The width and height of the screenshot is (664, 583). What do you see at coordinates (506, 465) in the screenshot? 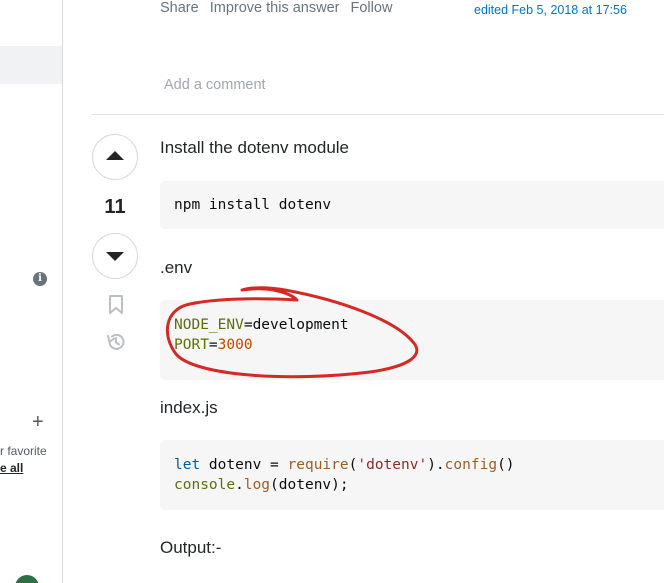
I see `code-text: ()` at bounding box center [506, 465].